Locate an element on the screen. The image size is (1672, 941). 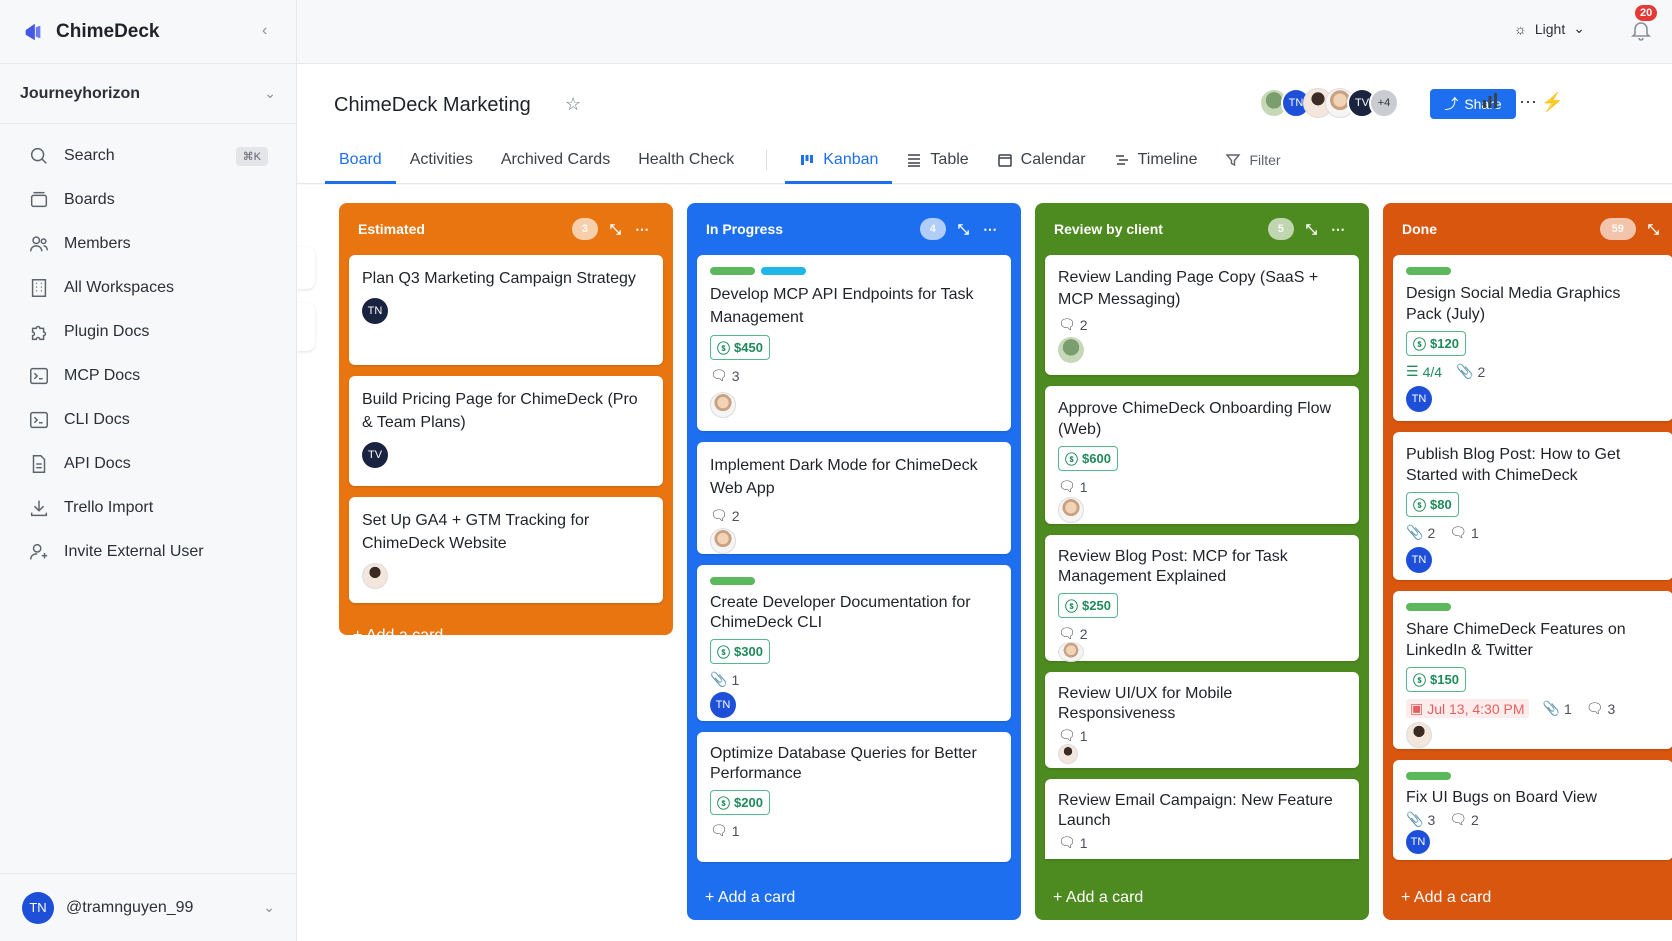
workspace-switcher: Journeyhorizon ⌄ is located at coordinates (148, 94).